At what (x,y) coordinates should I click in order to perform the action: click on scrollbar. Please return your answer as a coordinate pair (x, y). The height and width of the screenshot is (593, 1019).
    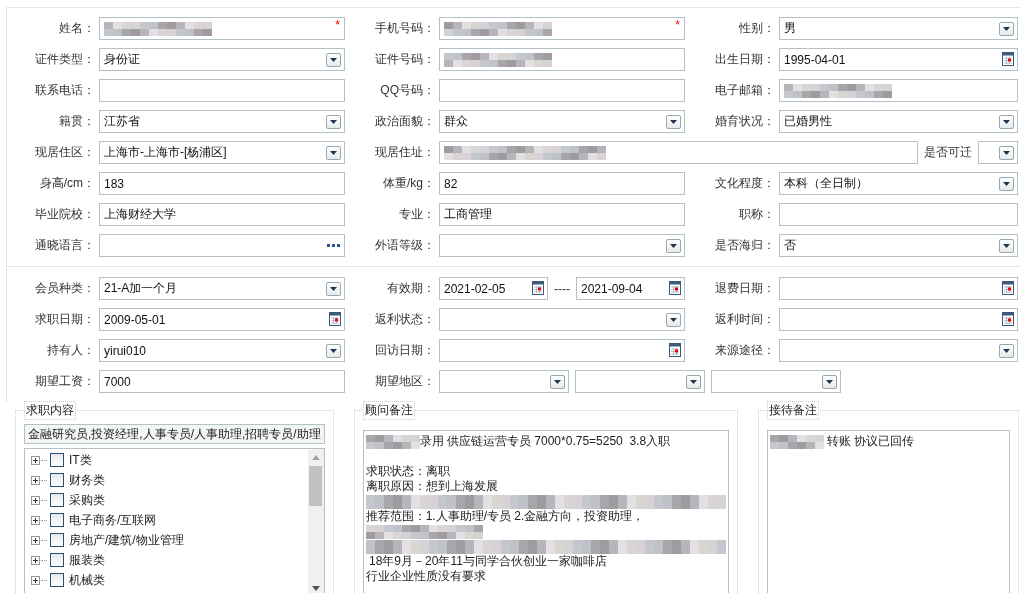
    Looking at the image, I should click on (315, 521).